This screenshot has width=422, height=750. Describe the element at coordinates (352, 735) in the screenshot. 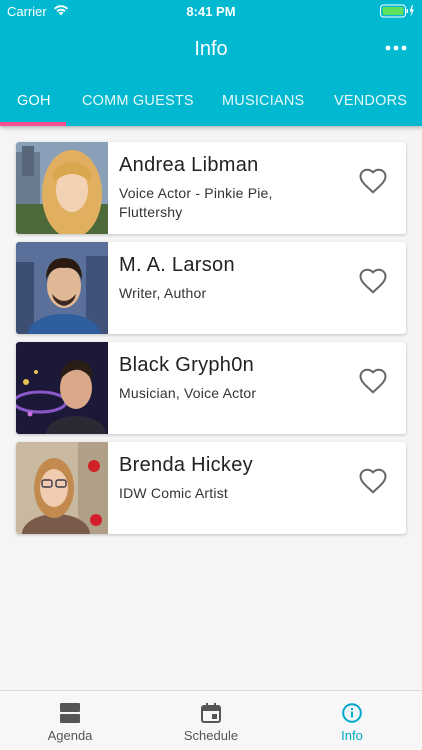

I see `nav-info-label: Info` at that location.